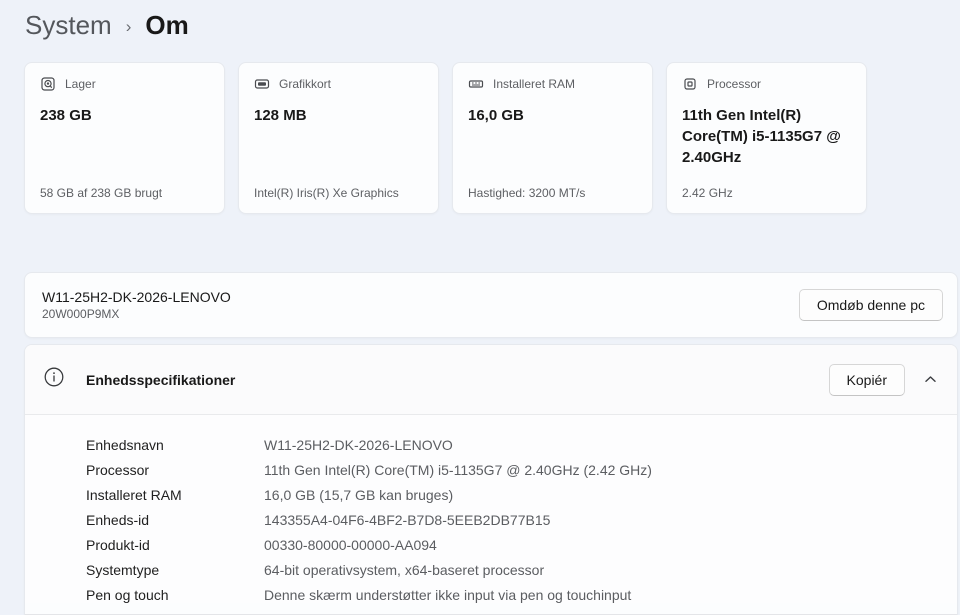  Describe the element at coordinates (407, 519) in the screenshot. I see `spec-value: 143355A4-04F6-4BF2-B7D8-5EEB2DB77B15` at that location.